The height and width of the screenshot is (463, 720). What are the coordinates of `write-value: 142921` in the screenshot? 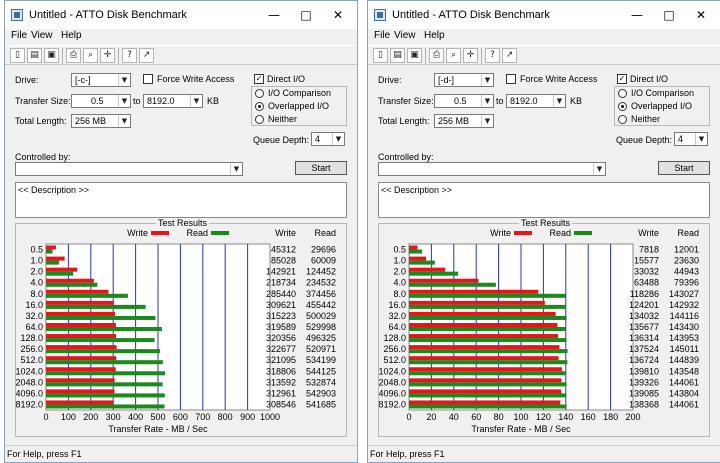 It's located at (281, 272).